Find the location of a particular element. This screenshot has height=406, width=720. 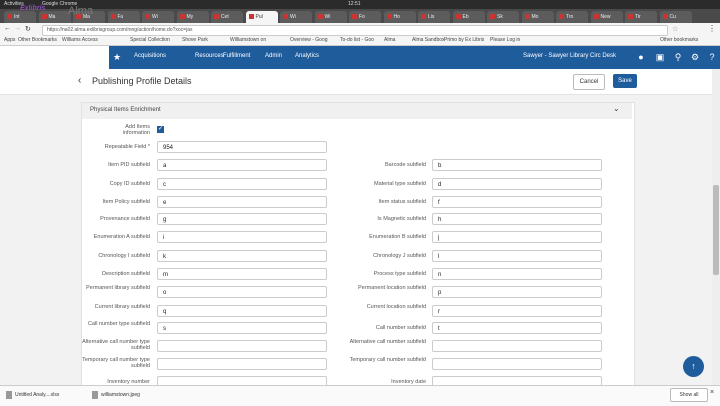

field-input: r is located at coordinates (517, 311).